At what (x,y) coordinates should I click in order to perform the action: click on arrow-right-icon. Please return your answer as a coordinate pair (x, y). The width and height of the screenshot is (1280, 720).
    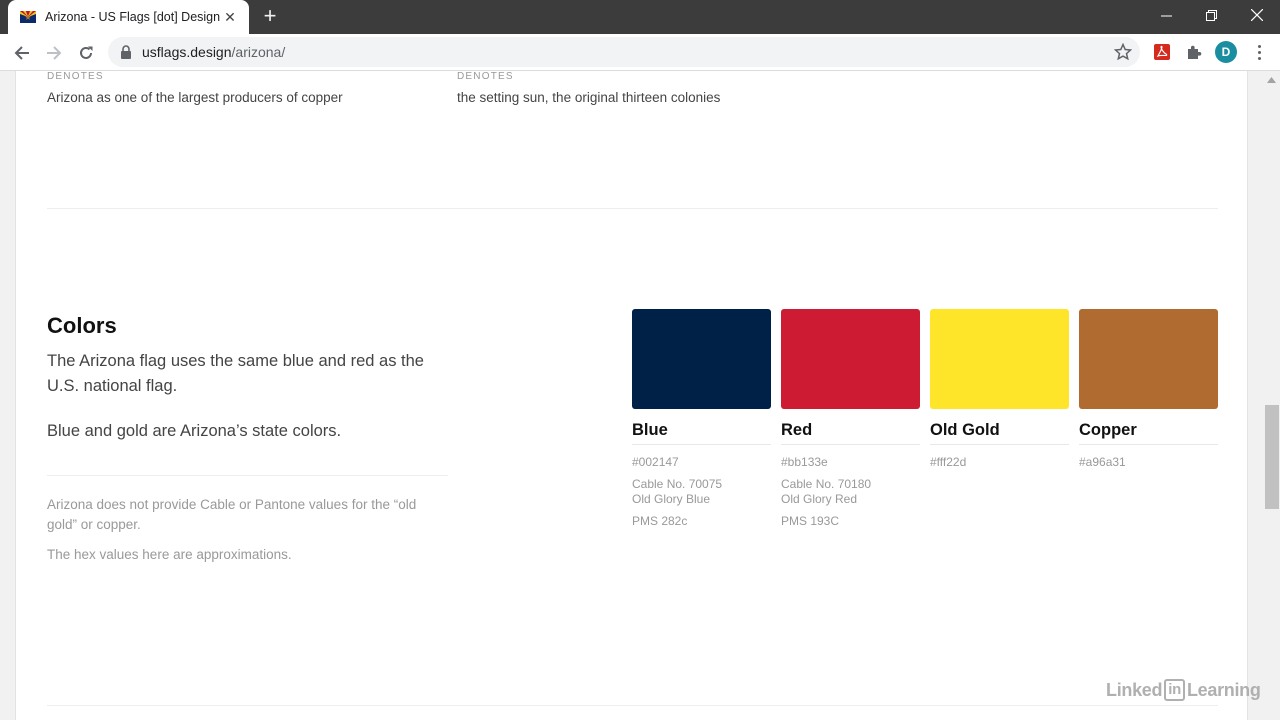
    Looking at the image, I should click on (54, 53).